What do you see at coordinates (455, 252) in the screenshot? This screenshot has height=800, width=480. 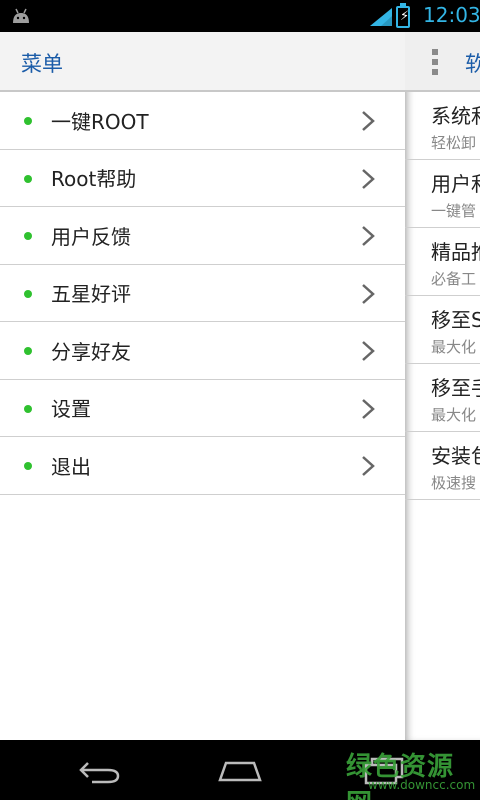 I see `panel-item-title: 精品推` at bounding box center [455, 252].